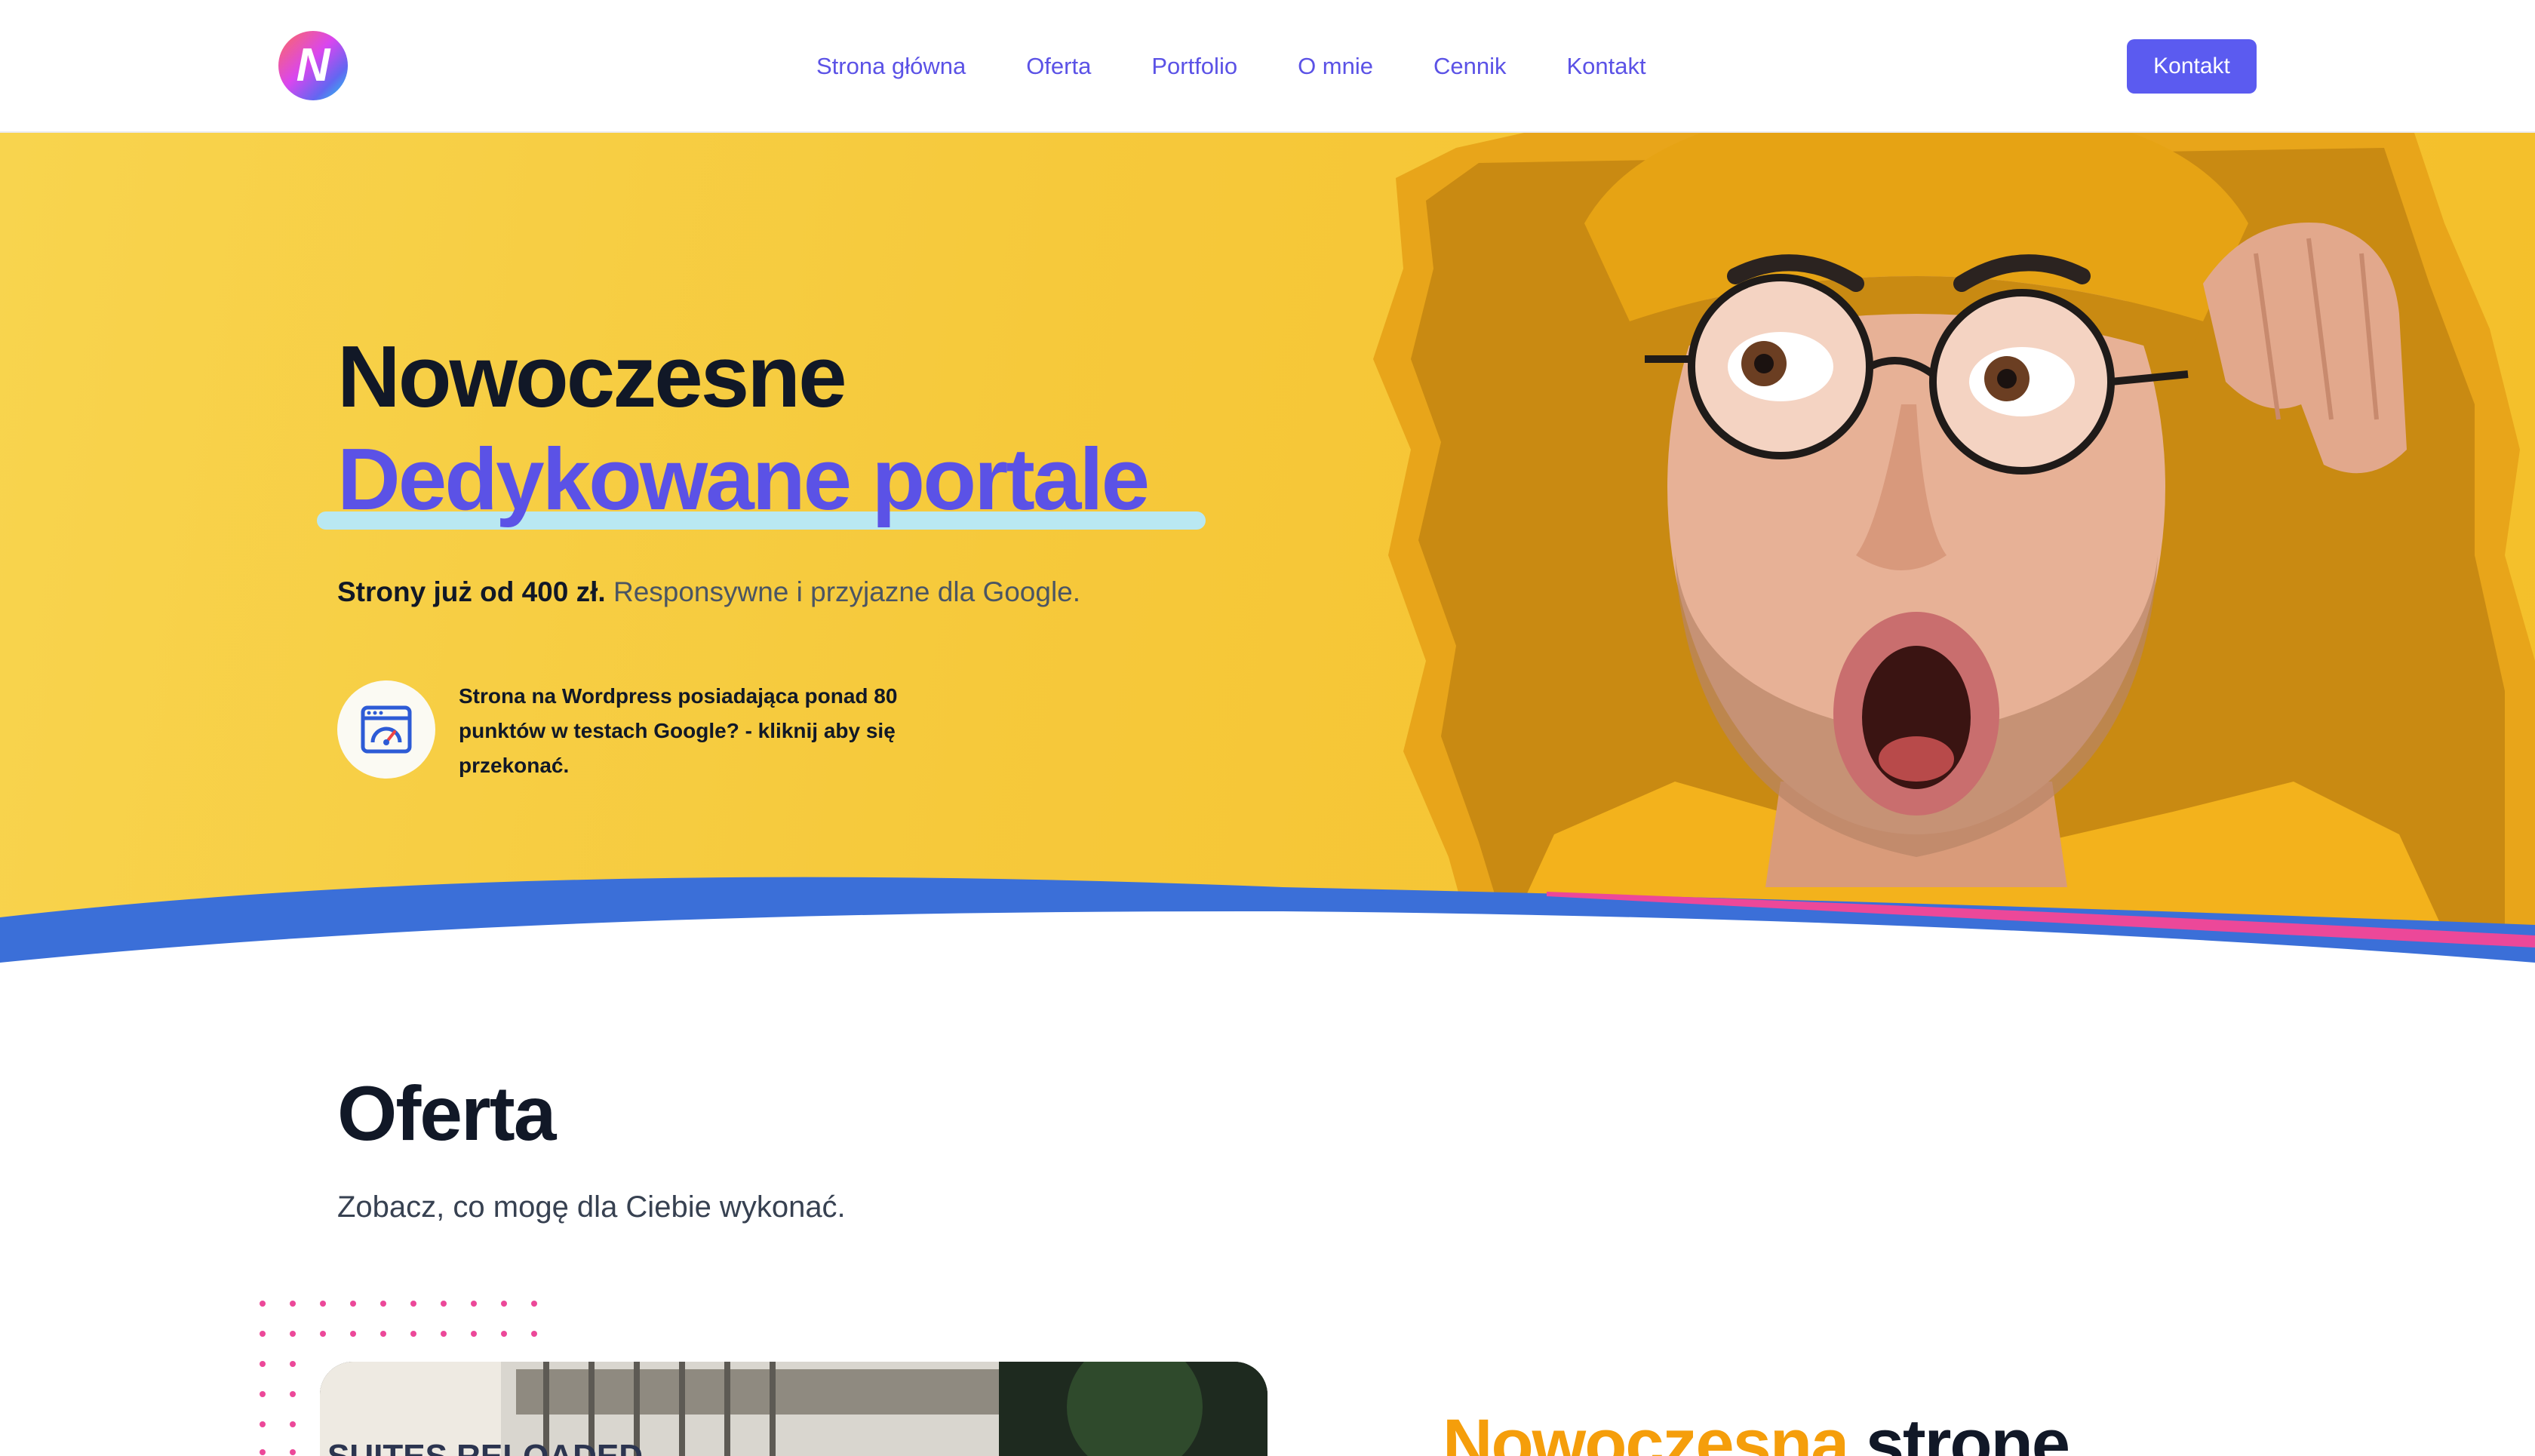 This screenshot has height=1456, width=2535. Describe the element at coordinates (1470, 66) in the screenshot. I see `nav-link-pricing: Cennik` at that location.